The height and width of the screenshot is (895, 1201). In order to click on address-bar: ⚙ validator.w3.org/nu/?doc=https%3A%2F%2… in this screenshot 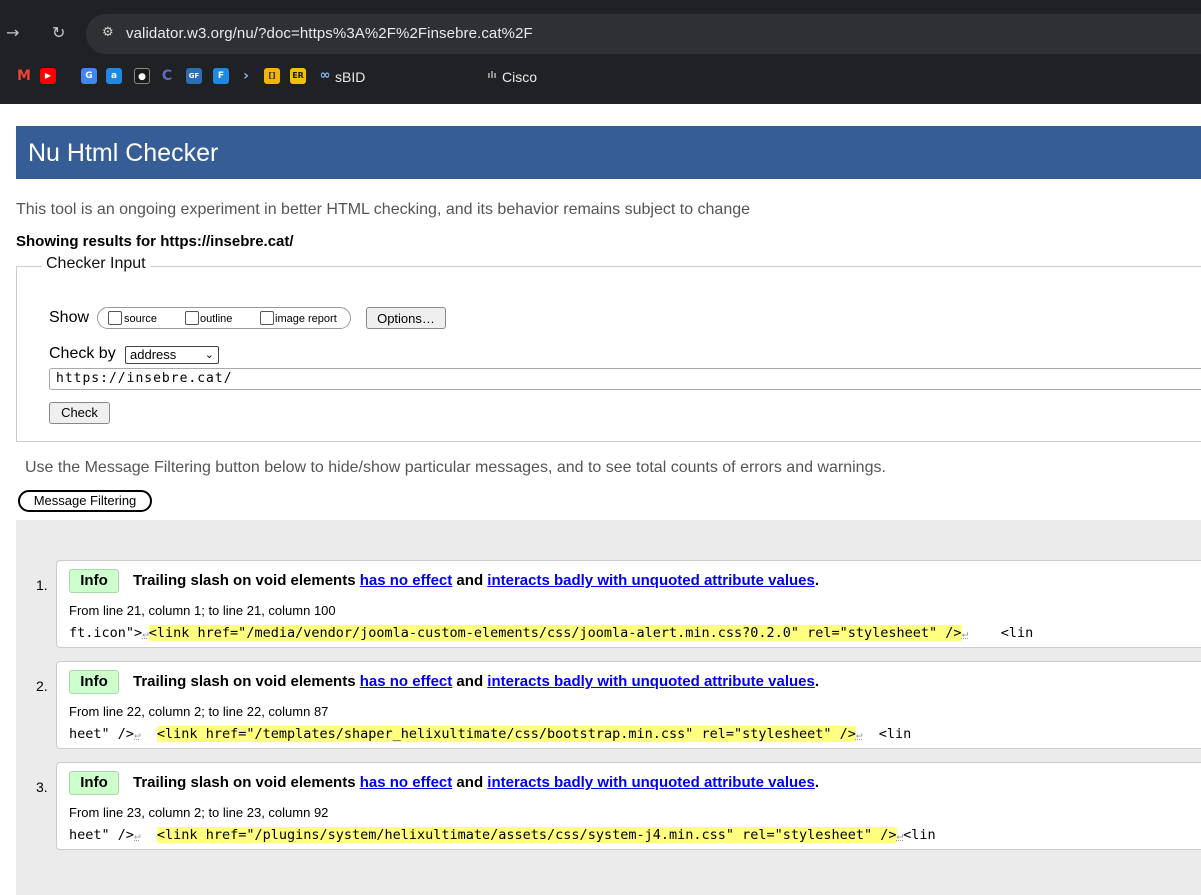, I will do `click(643, 34)`.